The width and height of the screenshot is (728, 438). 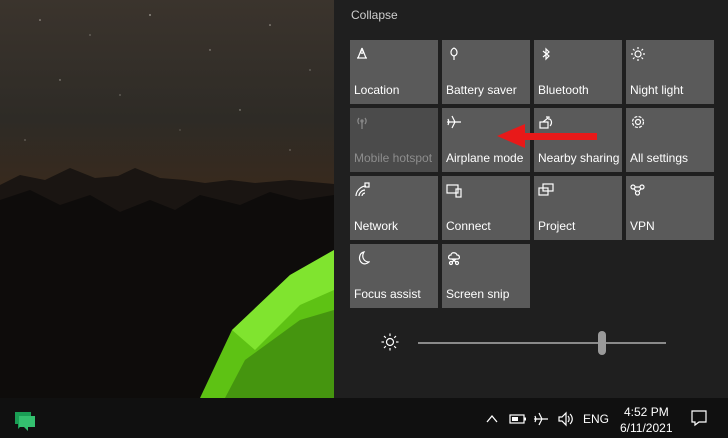 What do you see at coordinates (390, 342) in the screenshot?
I see `brightness-icon` at bounding box center [390, 342].